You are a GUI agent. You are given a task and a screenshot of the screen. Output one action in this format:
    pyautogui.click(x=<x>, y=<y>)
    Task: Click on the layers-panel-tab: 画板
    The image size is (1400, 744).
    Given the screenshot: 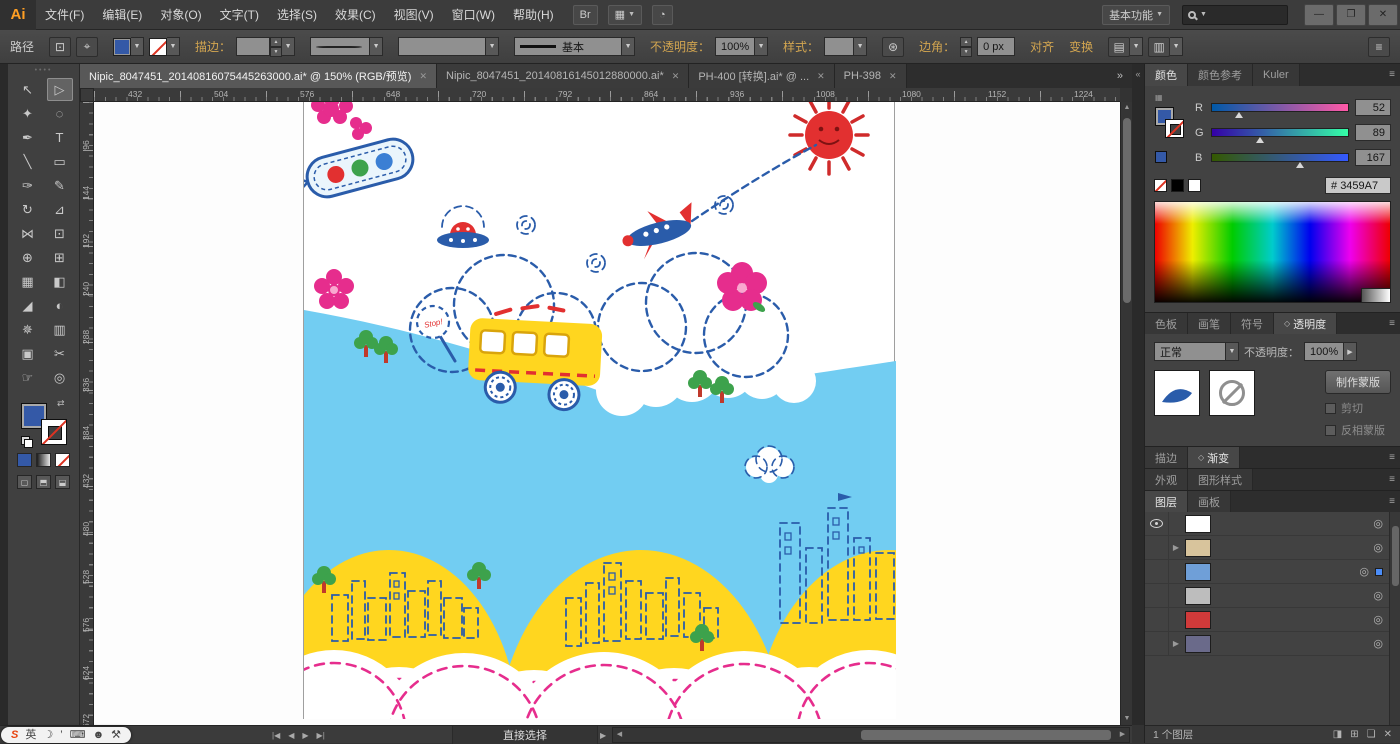 What is the action you would take?
    pyautogui.click(x=1209, y=501)
    